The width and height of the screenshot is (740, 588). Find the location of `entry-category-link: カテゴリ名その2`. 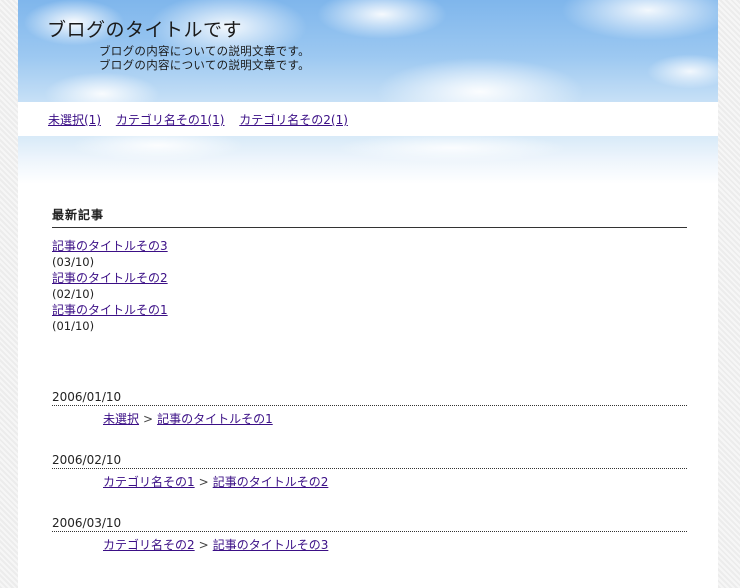

entry-category-link: カテゴリ名その2 is located at coordinates (149, 545).